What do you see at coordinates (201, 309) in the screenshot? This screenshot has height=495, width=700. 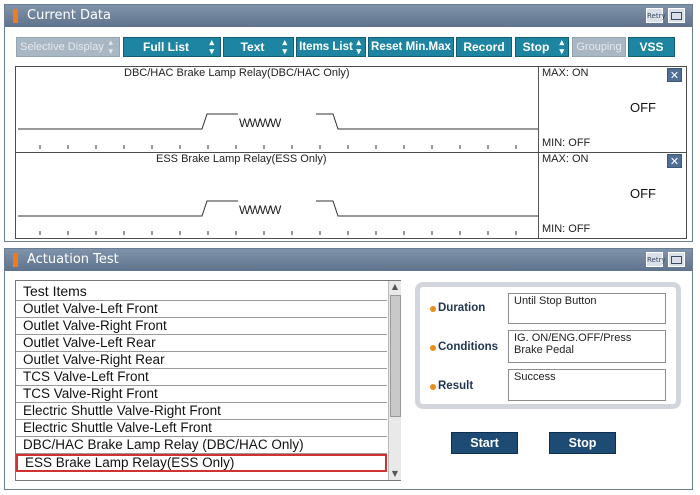 I see `list-item: Outlet Valve-Left Front` at bounding box center [201, 309].